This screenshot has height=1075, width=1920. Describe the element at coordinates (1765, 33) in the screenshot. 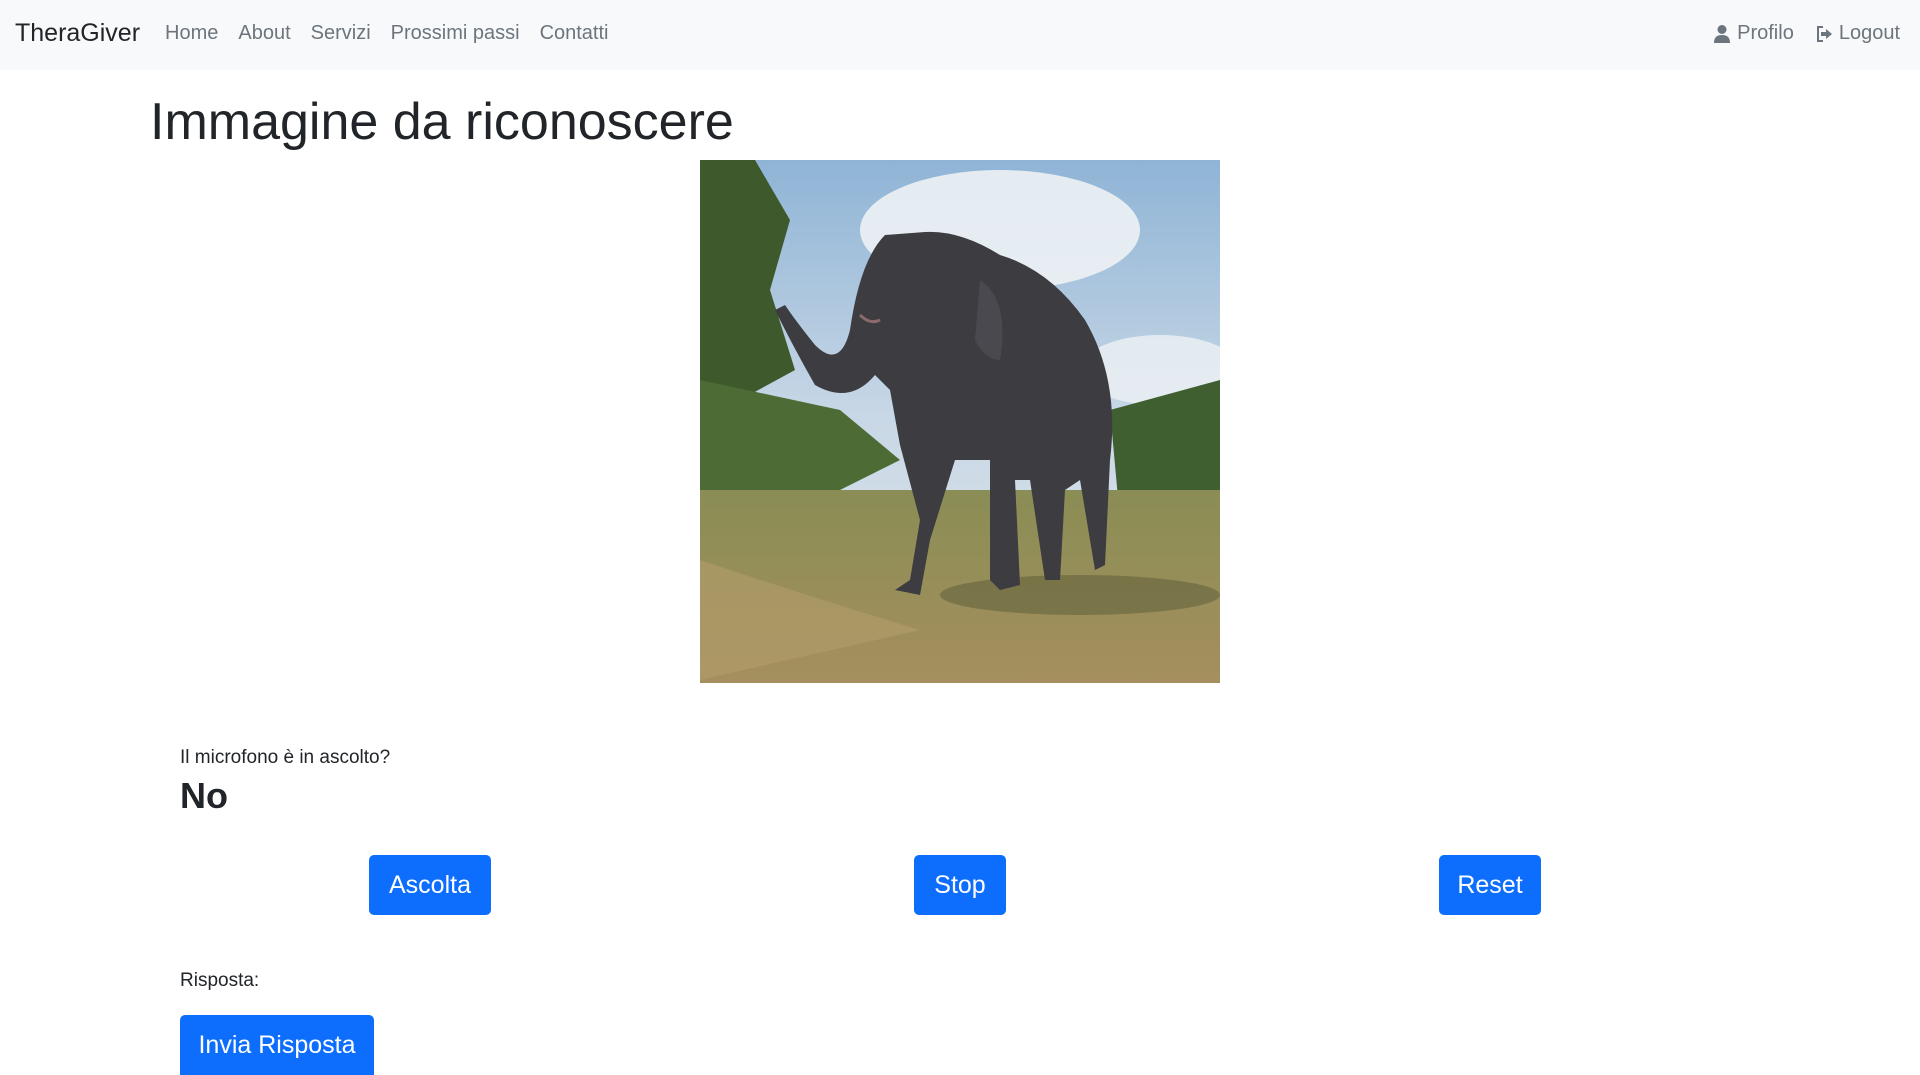

I see `profile-label: Profilo` at that location.